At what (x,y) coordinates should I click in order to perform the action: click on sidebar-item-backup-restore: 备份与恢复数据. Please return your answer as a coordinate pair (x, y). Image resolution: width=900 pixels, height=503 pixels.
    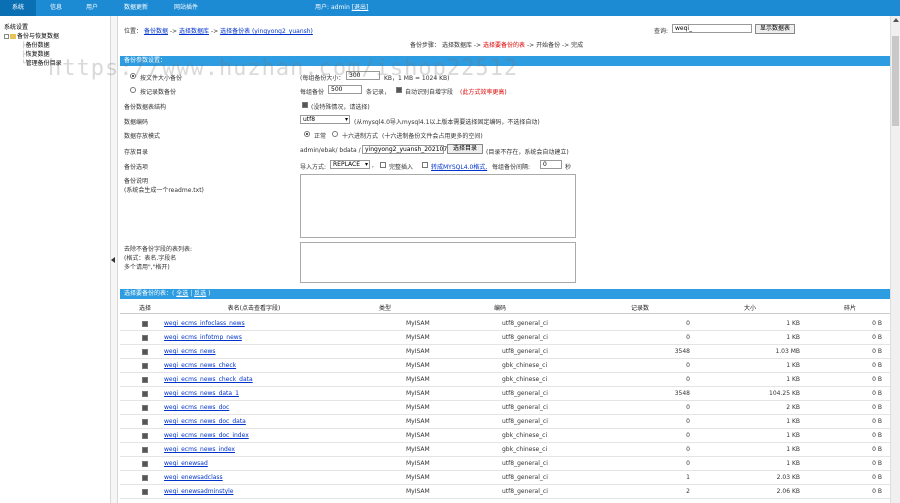
    Looking at the image, I should click on (31, 35).